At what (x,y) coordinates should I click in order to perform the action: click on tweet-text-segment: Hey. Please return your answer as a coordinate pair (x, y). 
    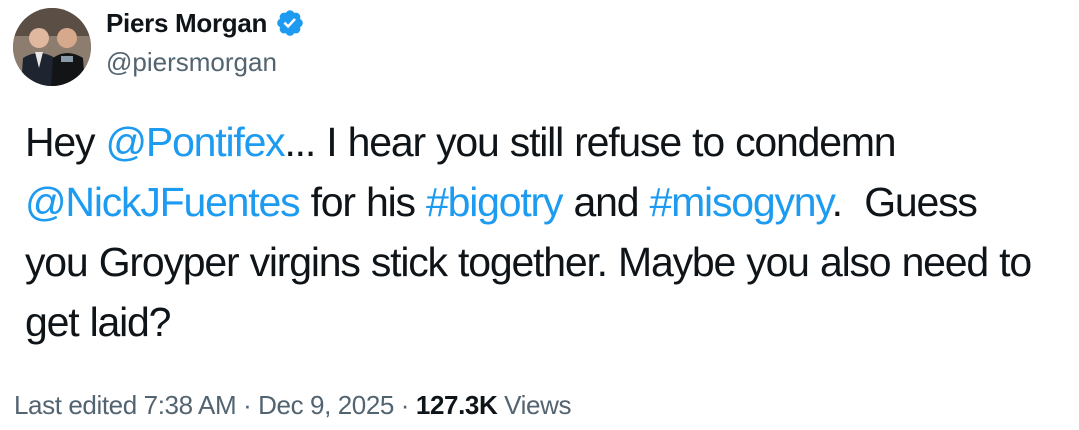
    Looking at the image, I should click on (65, 142).